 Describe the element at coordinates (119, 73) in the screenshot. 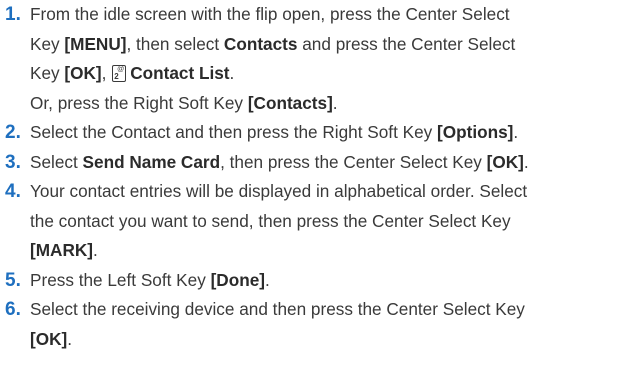

I see `key-2-icon: 2 @` at that location.